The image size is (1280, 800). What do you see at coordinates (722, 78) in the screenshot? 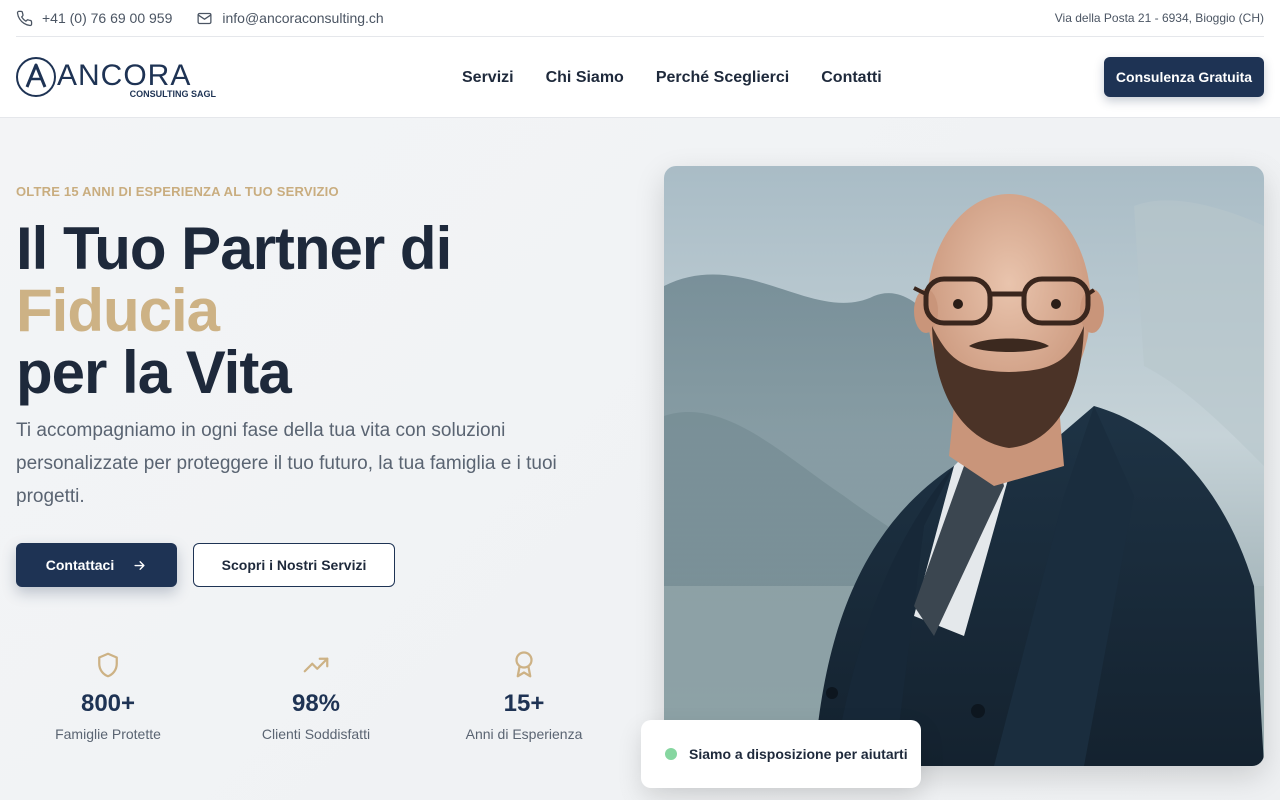
I see `nav-perche-sceglierci: Perché Sceglierci` at bounding box center [722, 78].